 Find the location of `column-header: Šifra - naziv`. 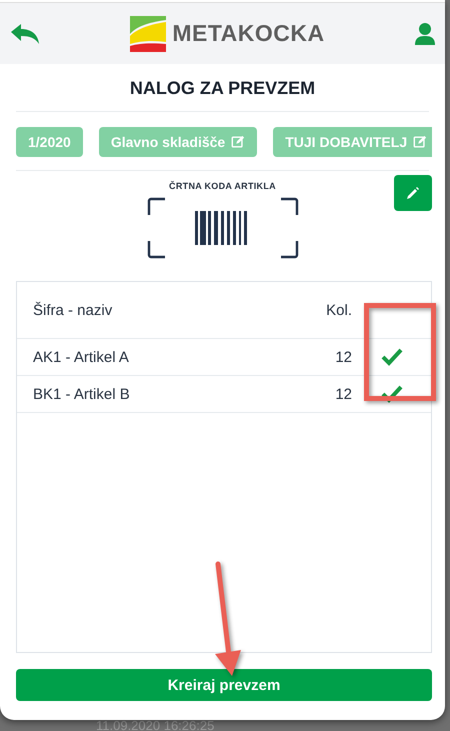

column-header: Šifra - naziv is located at coordinates (73, 310).